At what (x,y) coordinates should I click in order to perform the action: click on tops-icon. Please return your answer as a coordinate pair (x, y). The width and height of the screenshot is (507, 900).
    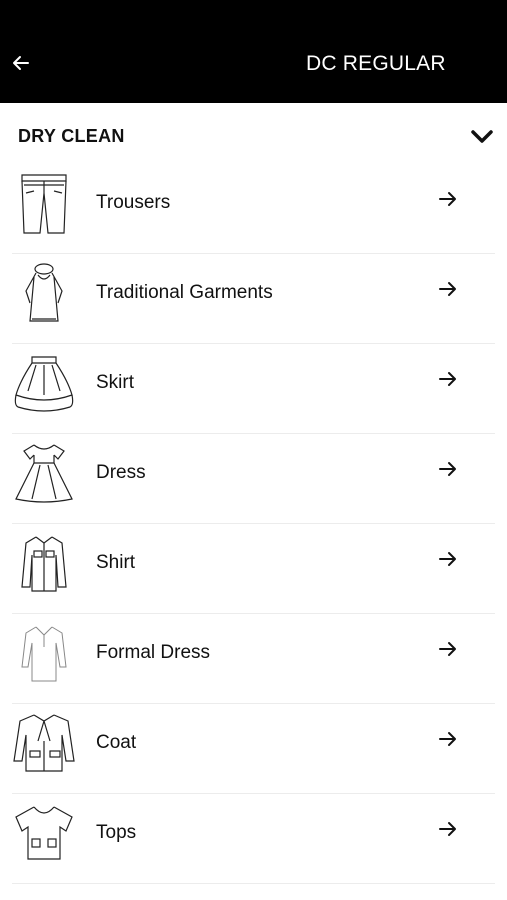
    Looking at the image, I should click on (44, 833).